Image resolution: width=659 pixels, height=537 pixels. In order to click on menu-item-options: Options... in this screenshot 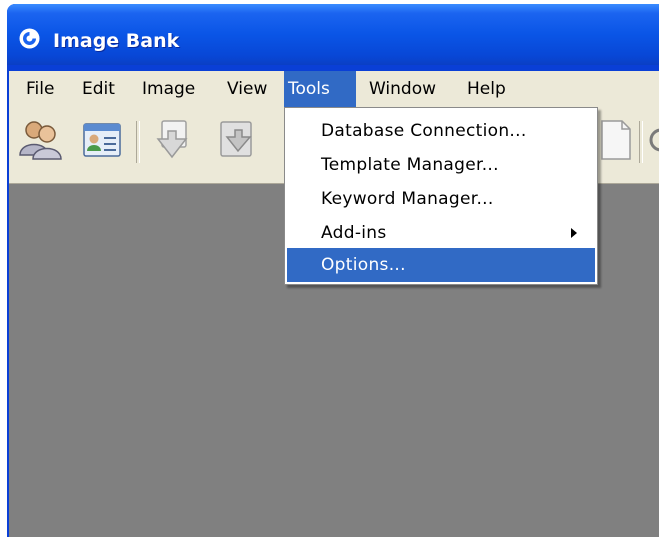, I will do `click(441, 265)`.